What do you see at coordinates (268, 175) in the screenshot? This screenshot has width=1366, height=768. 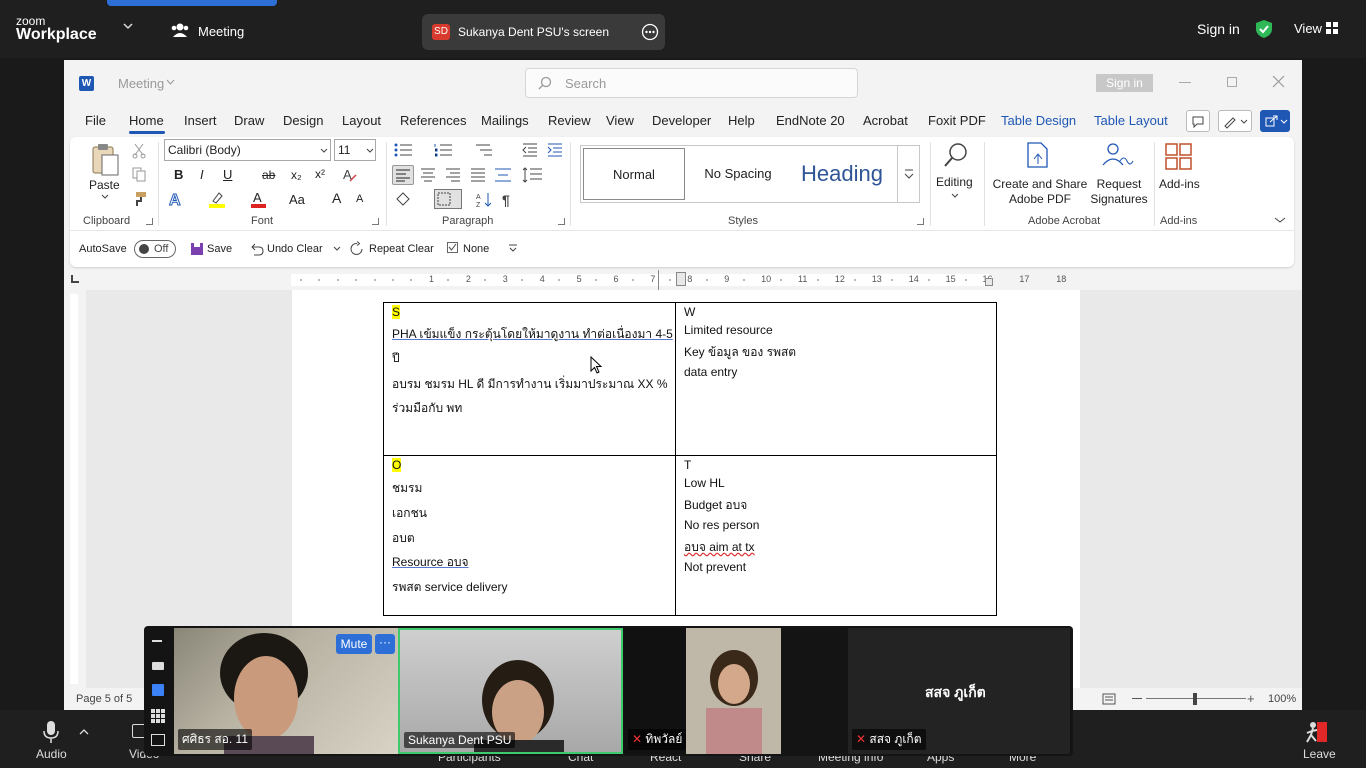 I see `strikethrough-button: ab` at bounding box center [268, 175].